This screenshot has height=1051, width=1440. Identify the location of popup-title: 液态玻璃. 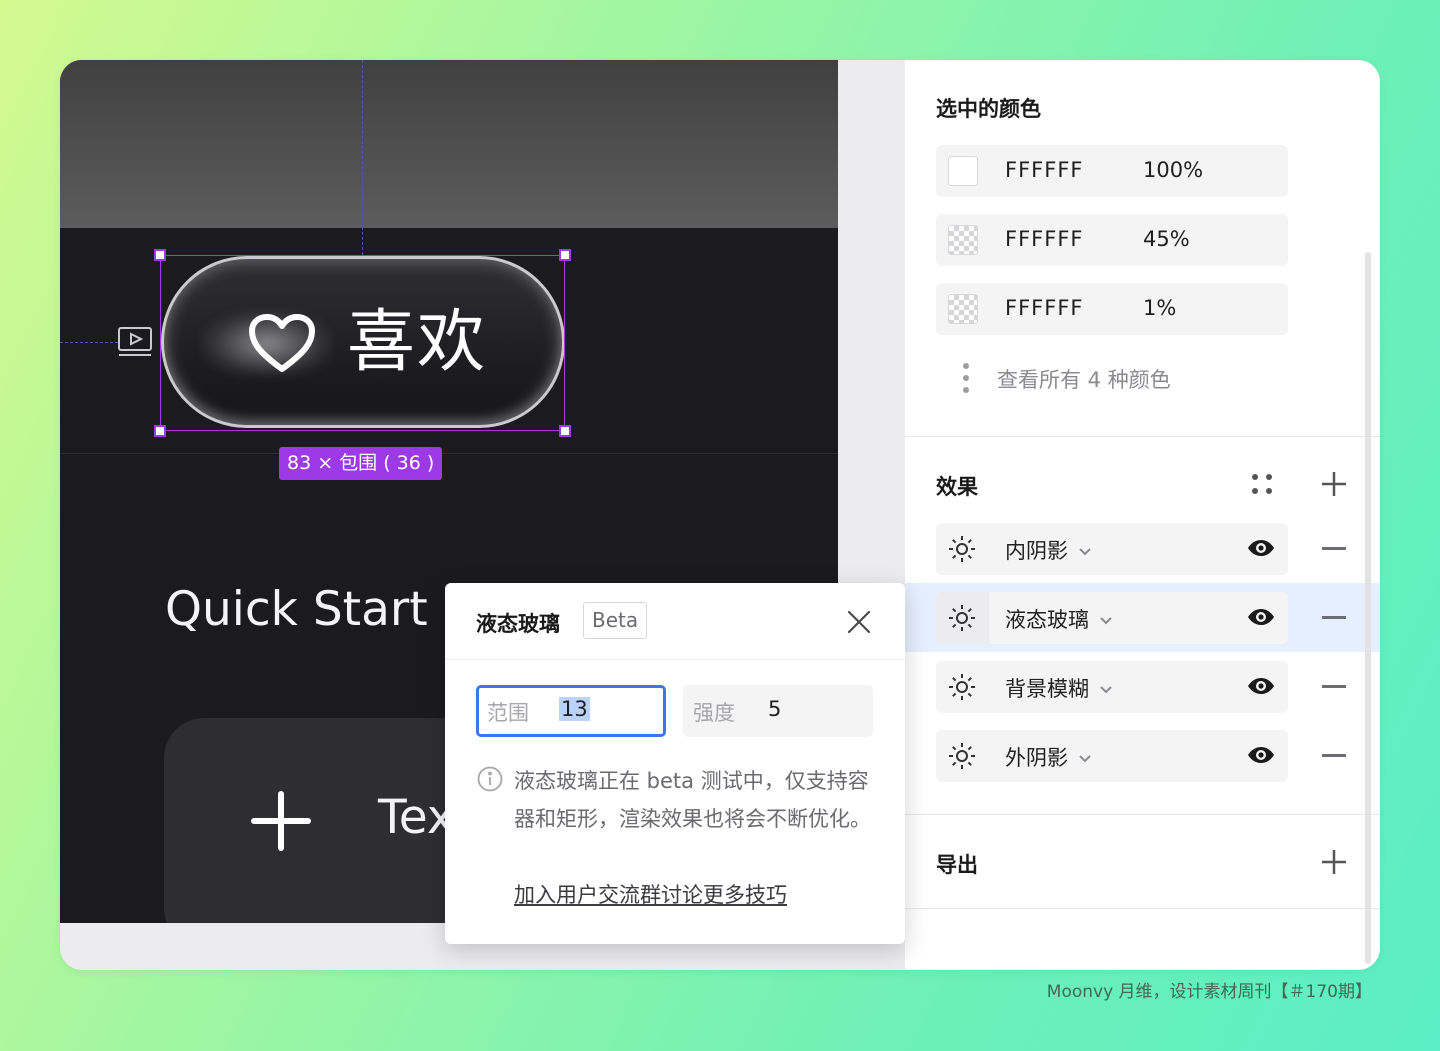
(518, 624).